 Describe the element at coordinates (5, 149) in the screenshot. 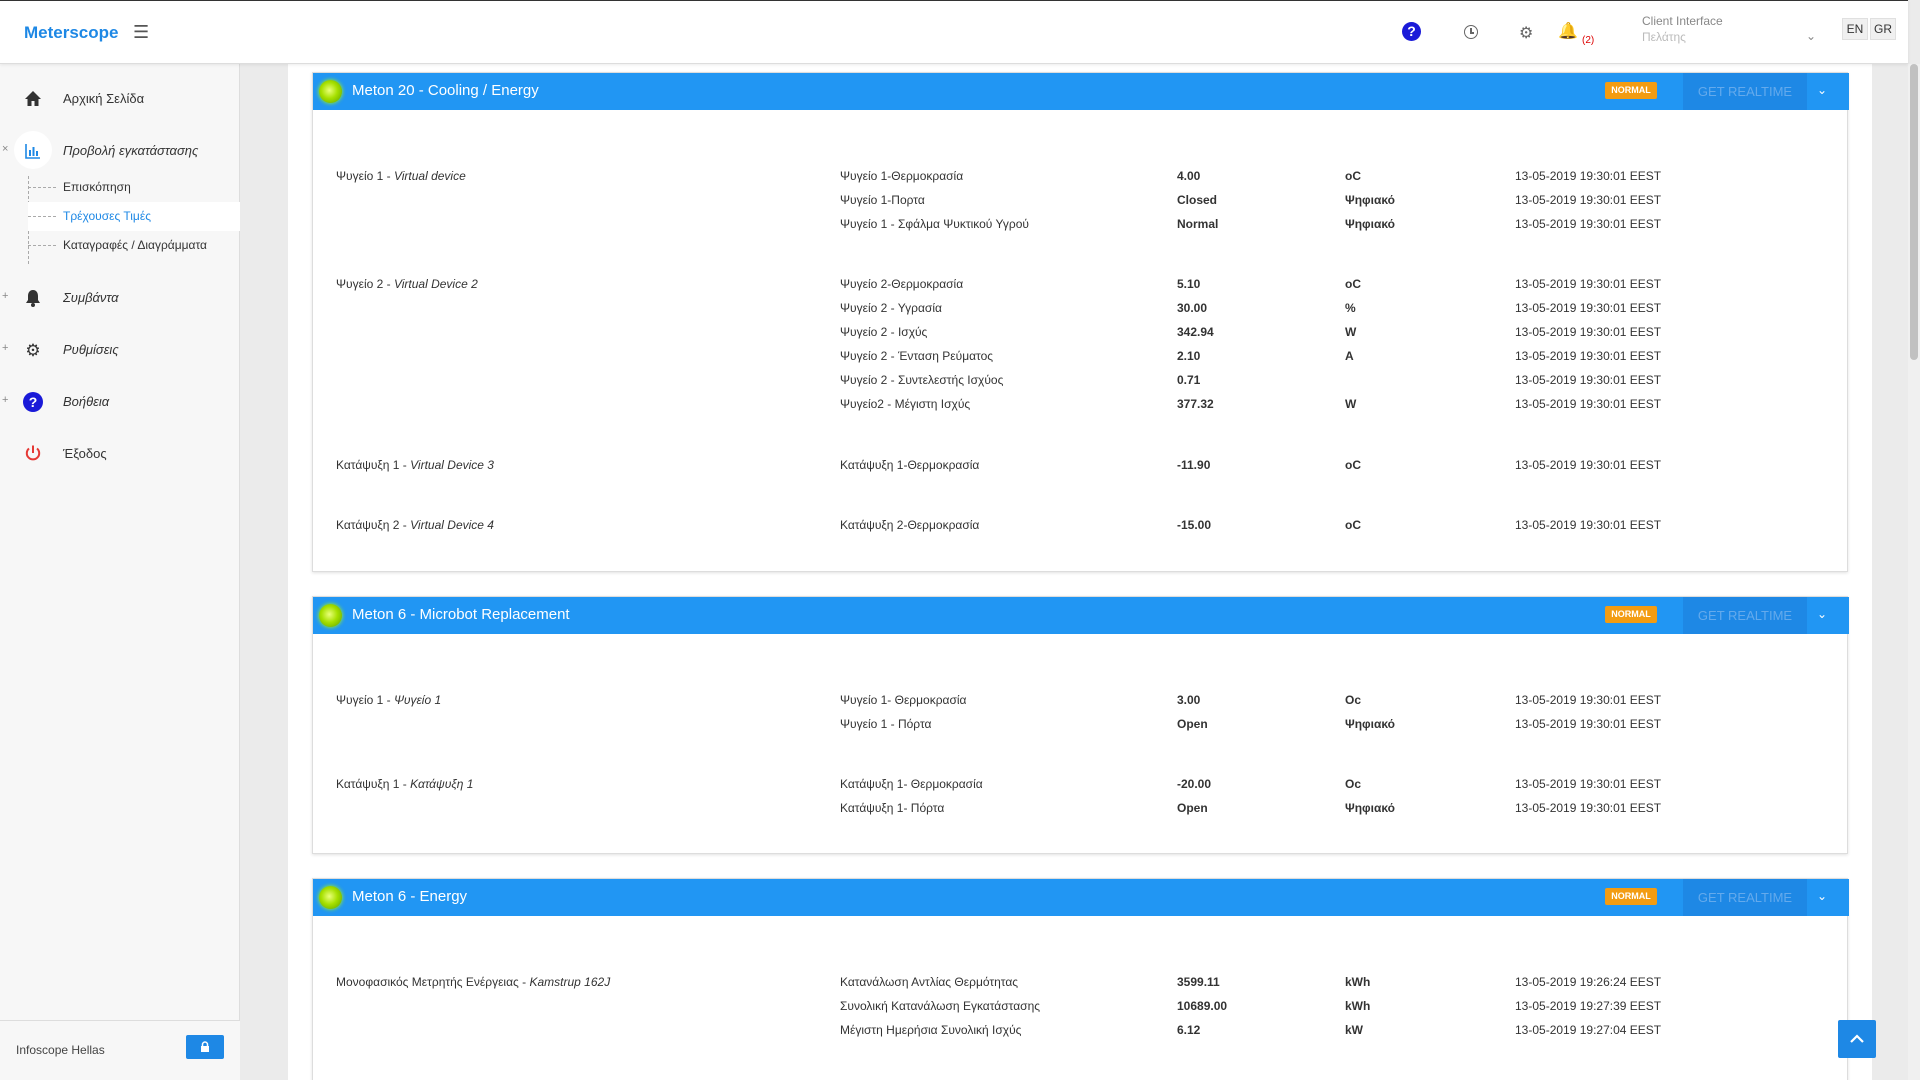

I see `close-icon: ×` at that location.